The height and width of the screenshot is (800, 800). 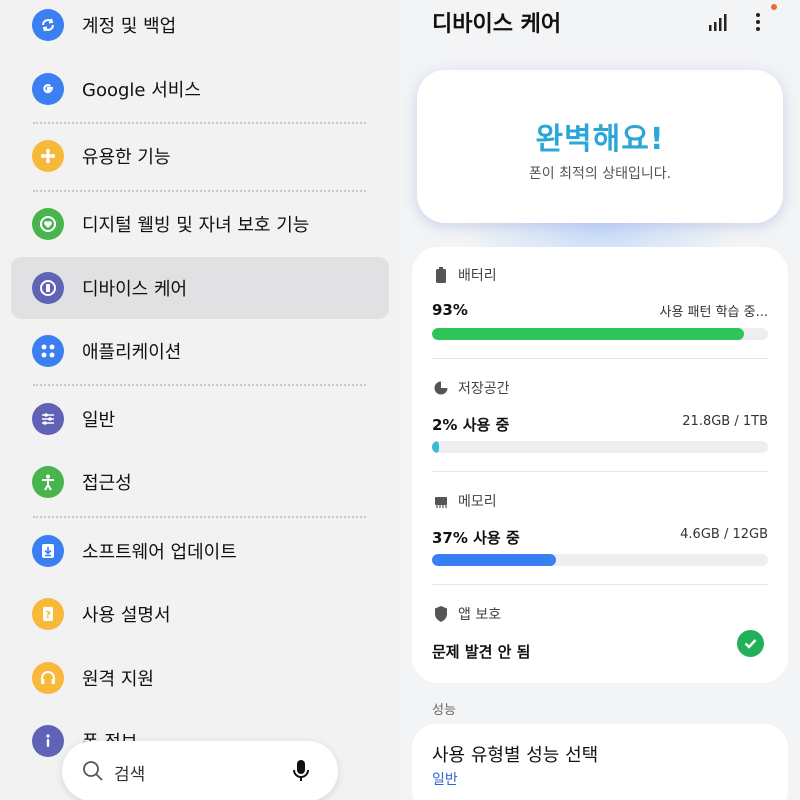 What do you see at coordinates (93, 773) in the screenshot?
I see `search-icon` at bounding box center [93, 773].